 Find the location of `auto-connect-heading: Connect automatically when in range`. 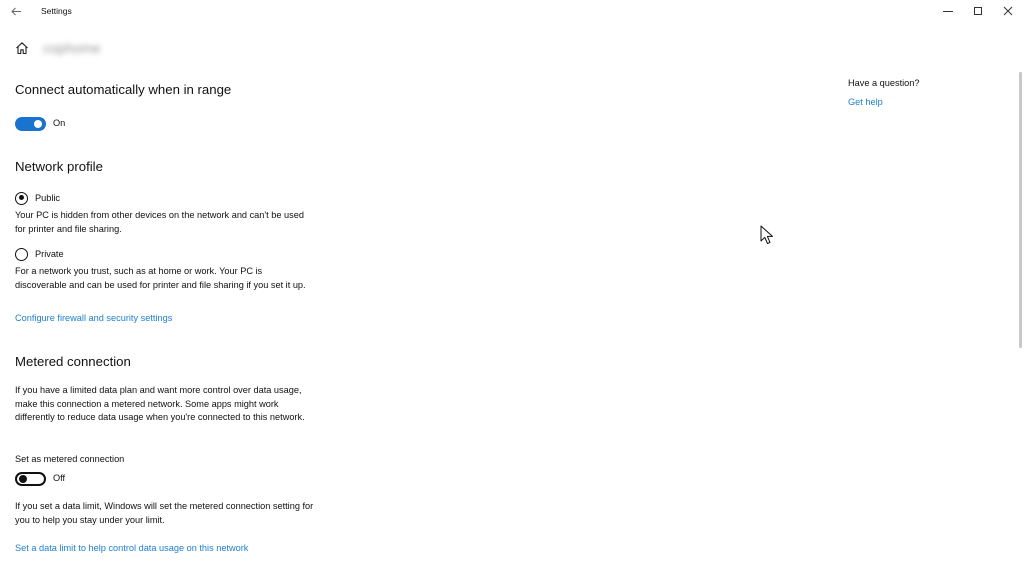

auto-connect-heading: Connect automatically when in range is located at coordinates (123, 89).